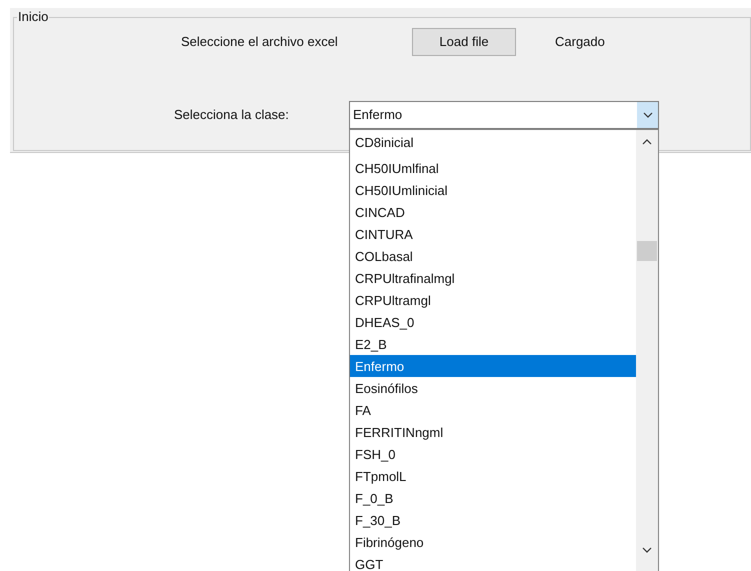 Image resolution: width=751 pixels, height=571 pixels. Describe the element at coordinates (493, 190) in the screenshot. I see `list-item: CH50IUmlinicial` at that location.